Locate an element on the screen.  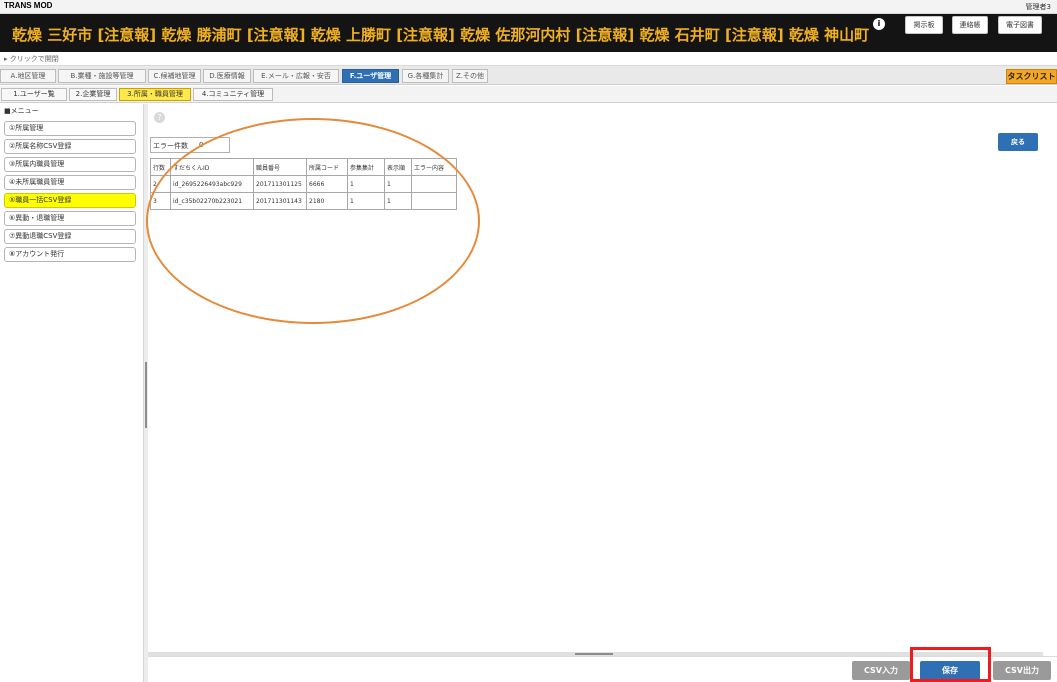
subtab-company: 2.企業管理 is located at coordinates (93, 94).